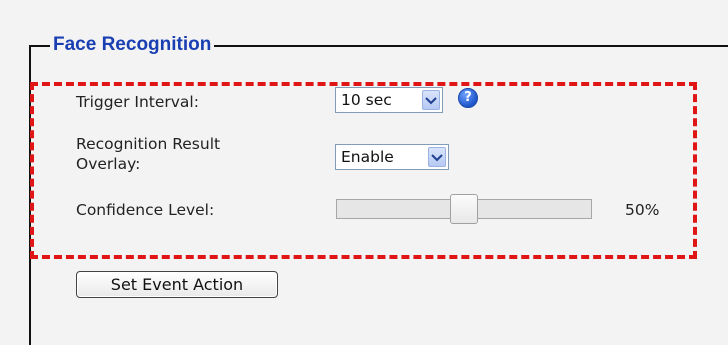  Describe the element at coordinates (642, 210) in the screenshot. I see `confidence-value: 50%` at that location.